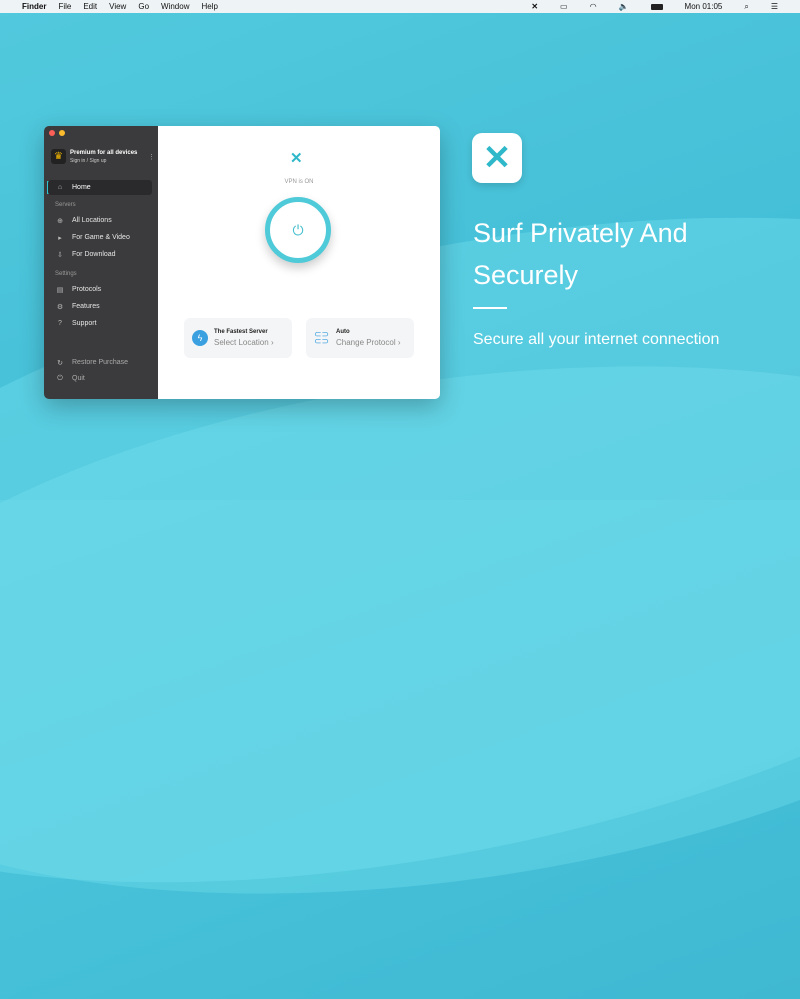 Image resolution: width=800 pixels, height=999 pixels. What do you see at coordinates (64, 6) in the screenshot?
I see `menu-file: File` at bounding box center [64, 6].